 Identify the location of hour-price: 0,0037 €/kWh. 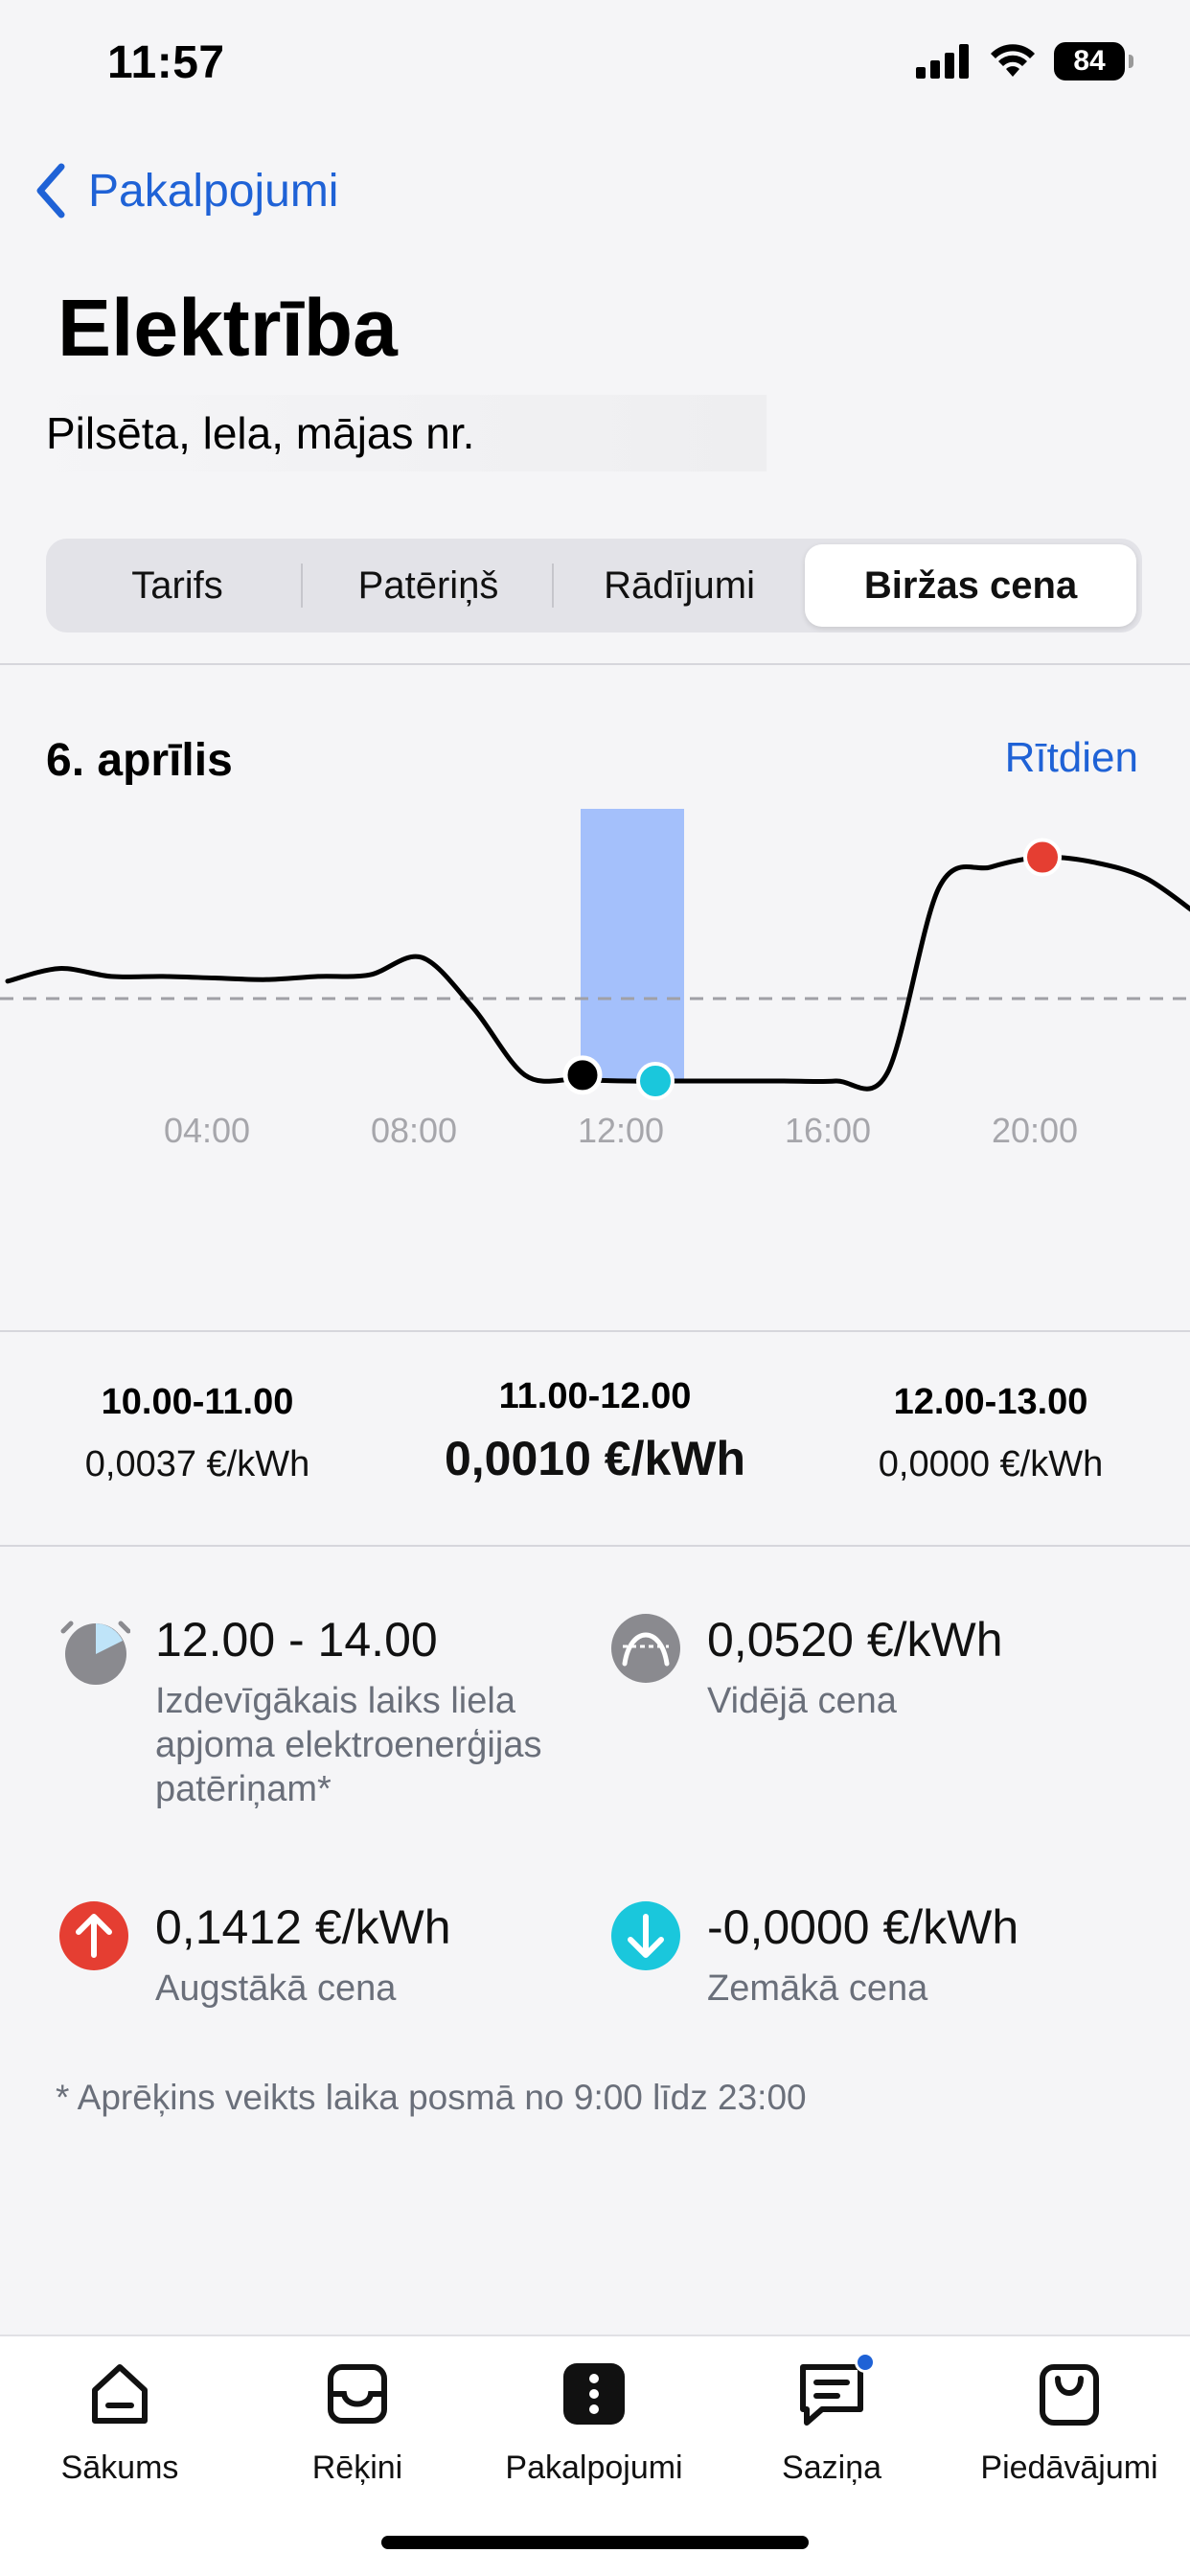
(197, 1464).